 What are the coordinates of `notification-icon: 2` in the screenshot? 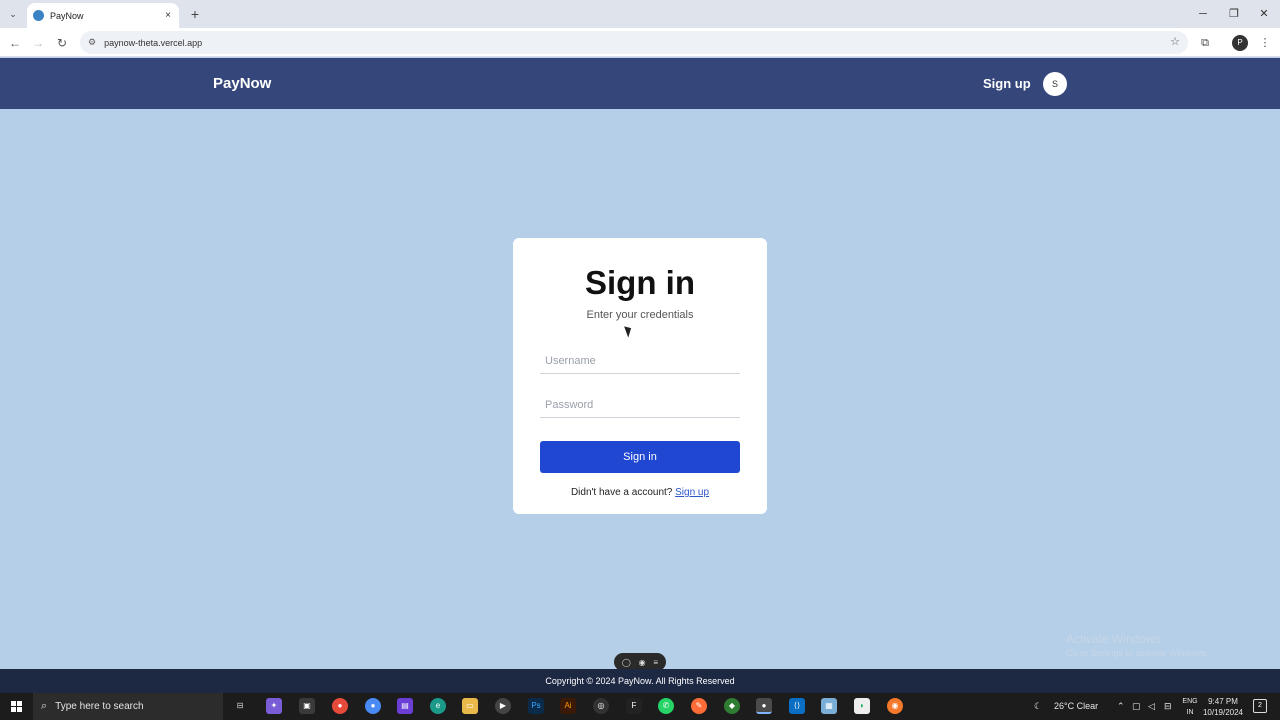 It's located at (1260, 706).